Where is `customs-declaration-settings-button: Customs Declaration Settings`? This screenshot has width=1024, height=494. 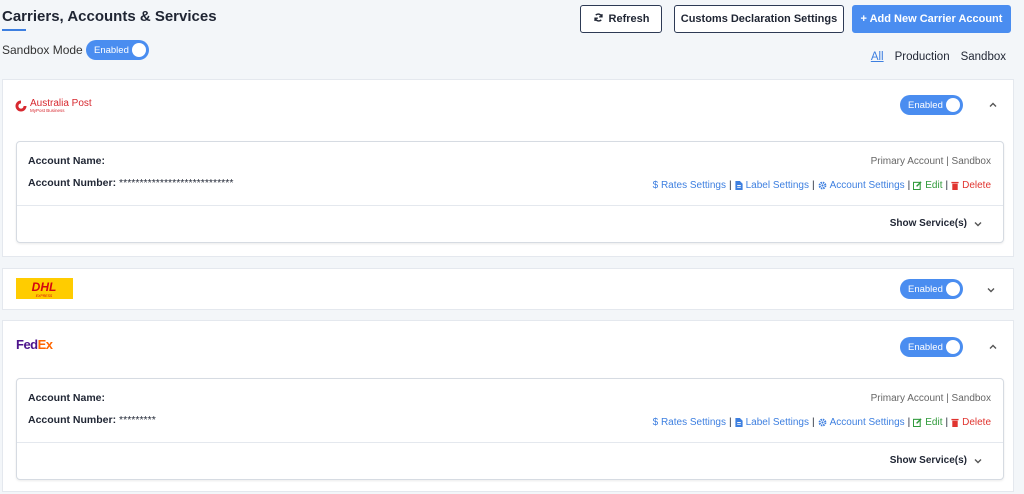
customs-declaration-settings-button: Customs Declaration Settings is located at coordinates (759, 19).